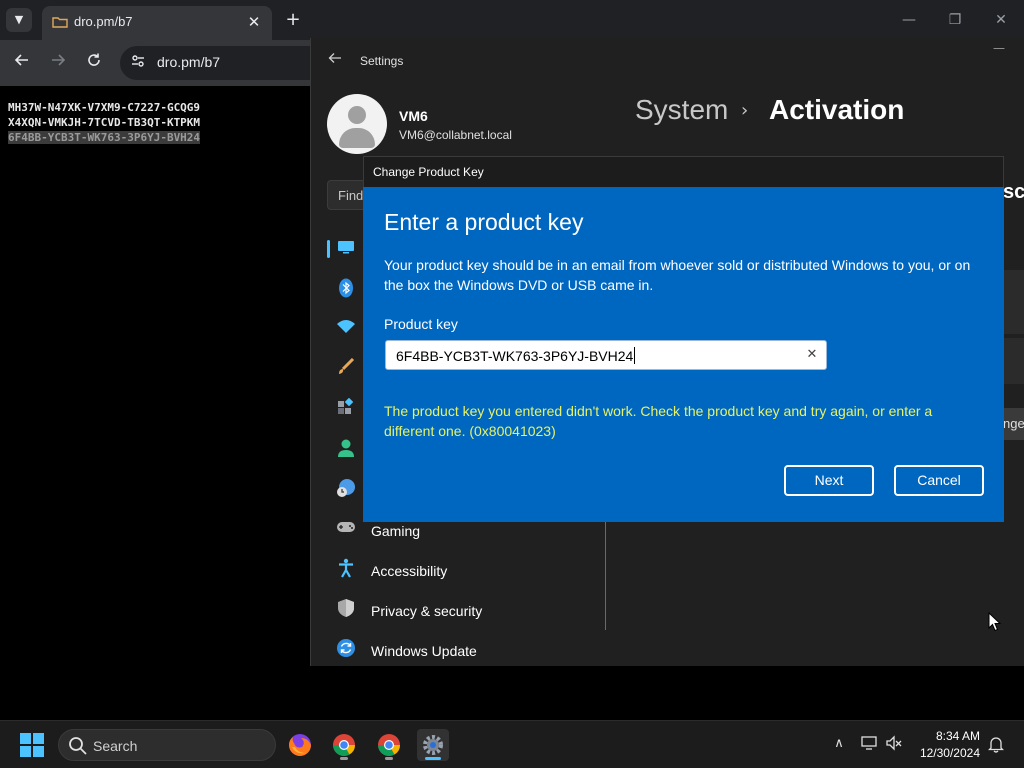  I want to click on site-settings-icon, so click(138, 63).